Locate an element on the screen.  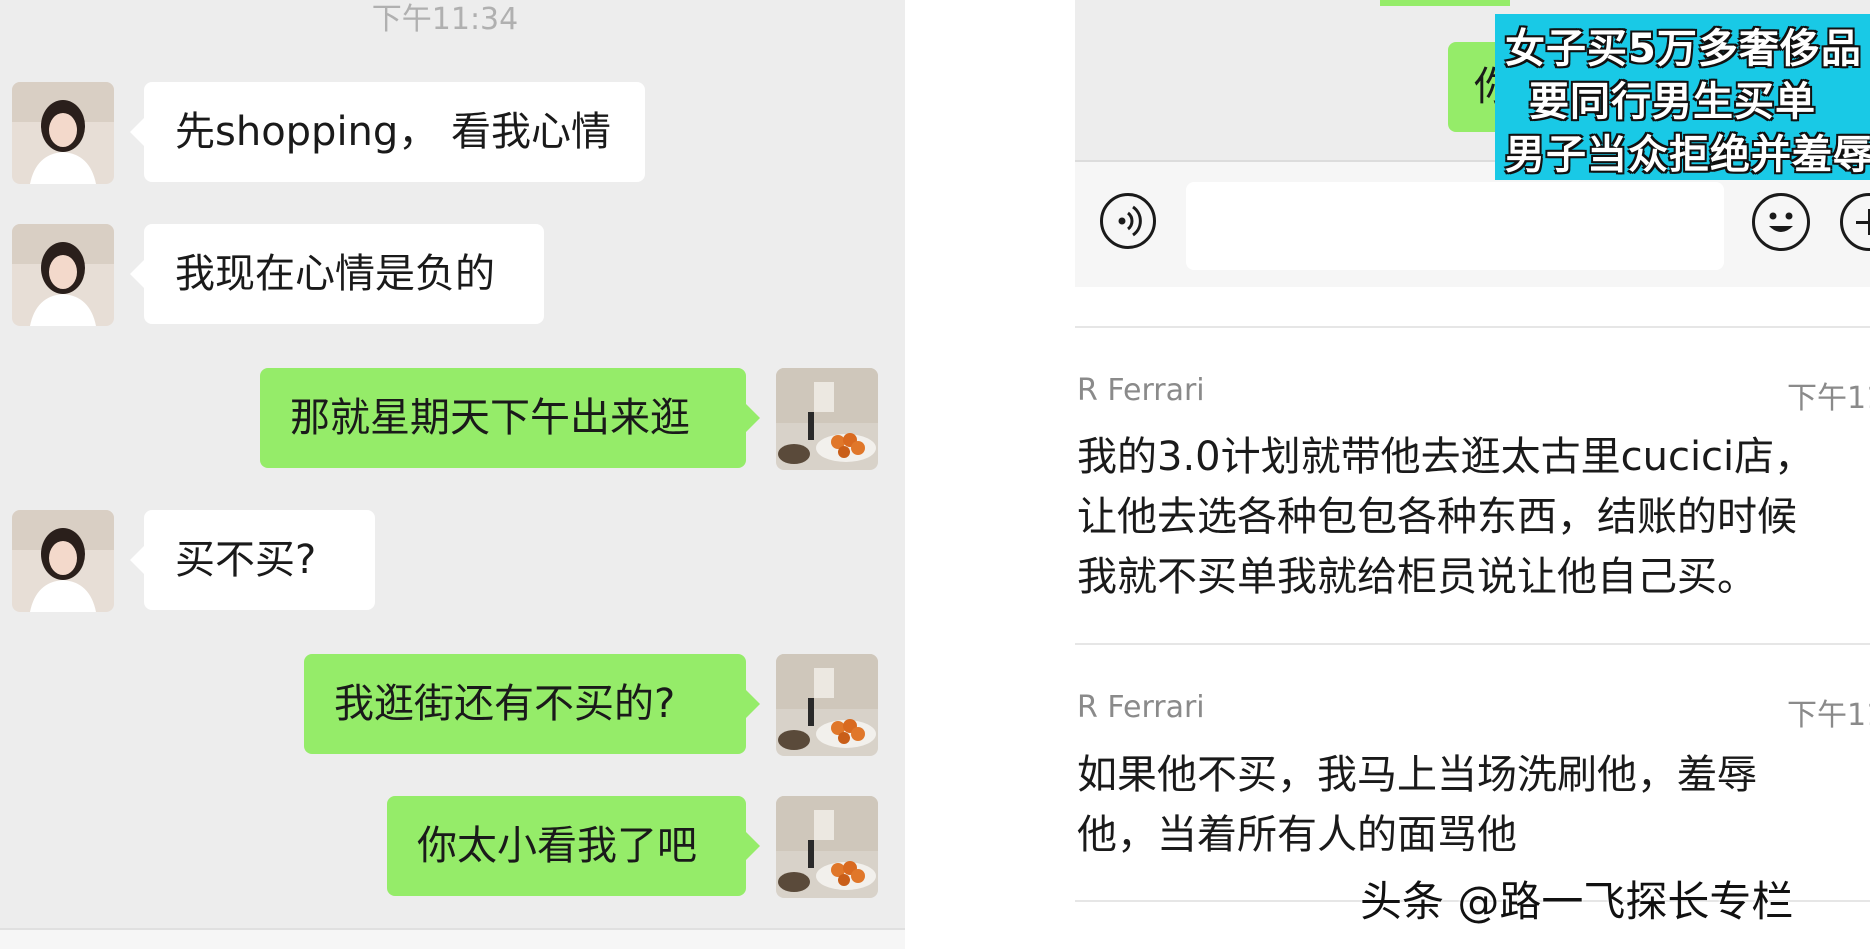
message-input is located at coordinates (1455, 226).